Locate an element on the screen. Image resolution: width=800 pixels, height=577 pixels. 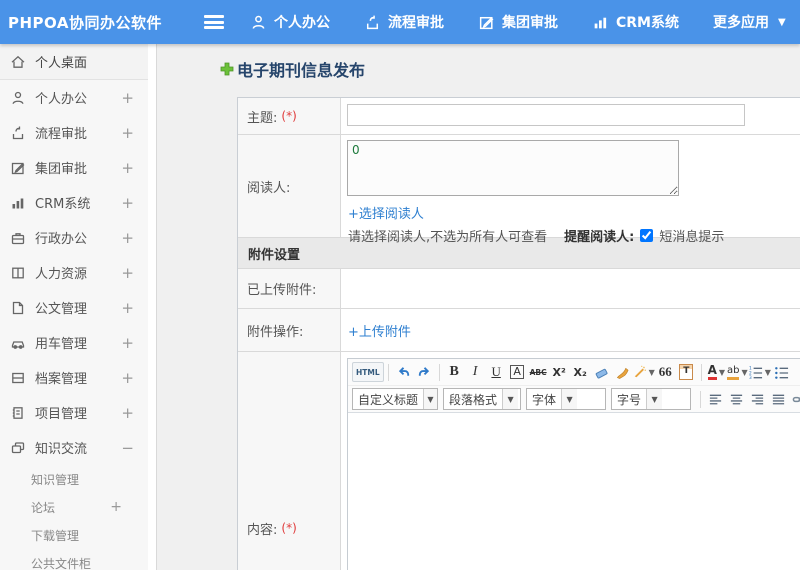
insert-link-button is located at coordinates (794, 399).